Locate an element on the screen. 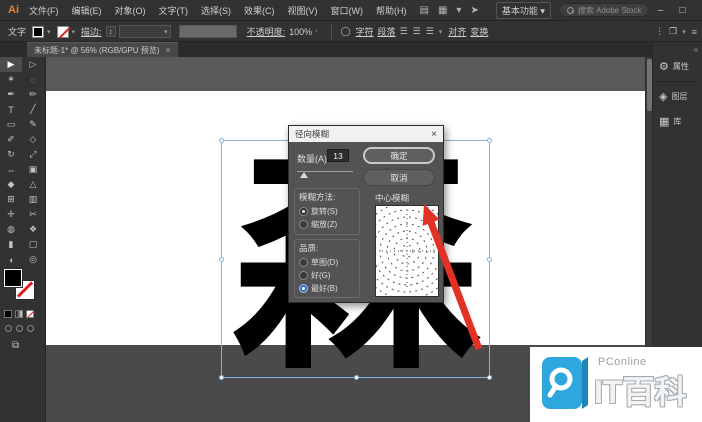 The height and width of the screenshot is (422, 702). curvature-tool: ✏ is located at coordinates (33, 94).